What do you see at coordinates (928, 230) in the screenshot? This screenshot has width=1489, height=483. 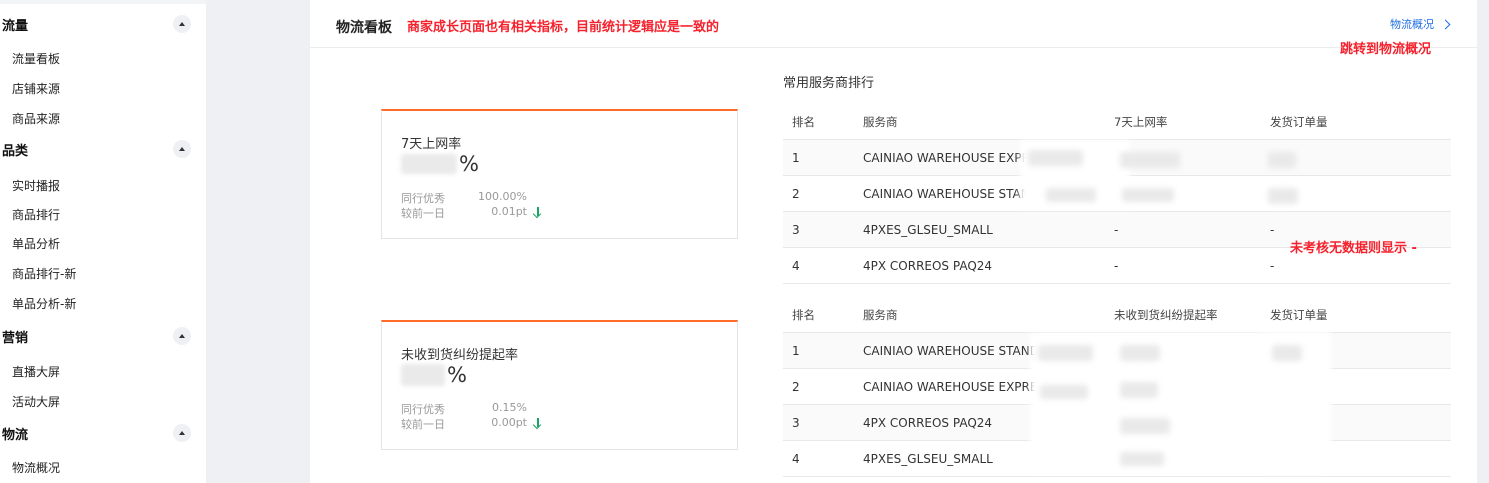 I see `provider-cell: 4PXES_GLSEU_SMALL` at bounding box center [928, 230].